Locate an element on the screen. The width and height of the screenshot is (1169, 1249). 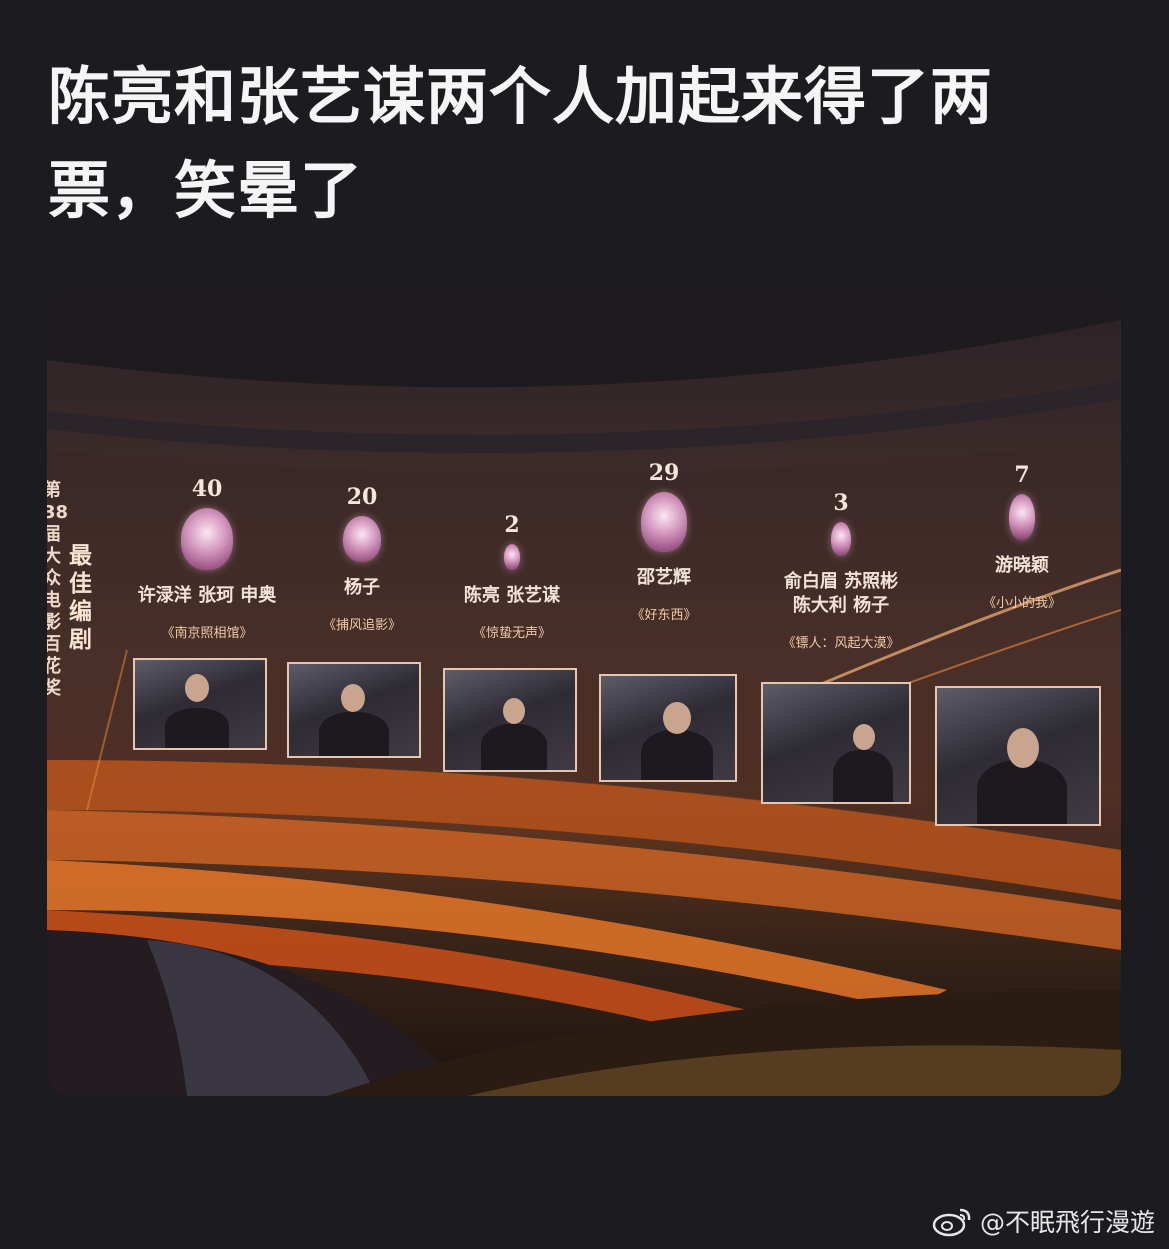
award-category: 最佳编剧 is located at coordinates (80, 598).